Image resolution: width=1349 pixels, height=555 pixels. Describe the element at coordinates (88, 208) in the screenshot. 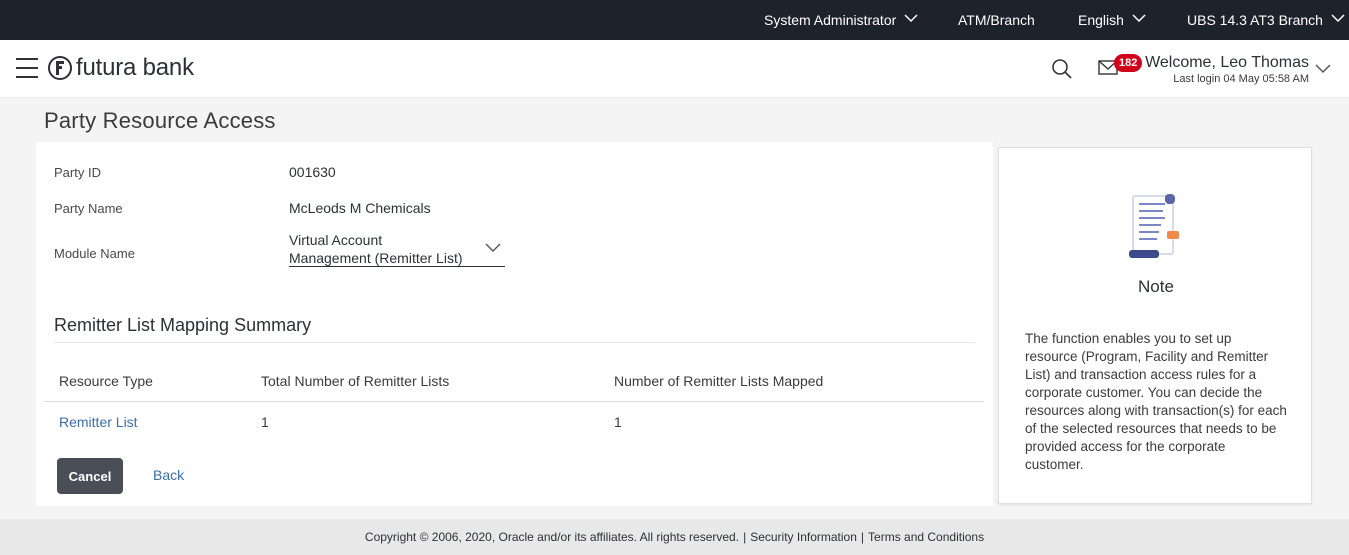

I see `party-name-label: Party Name` at that location.